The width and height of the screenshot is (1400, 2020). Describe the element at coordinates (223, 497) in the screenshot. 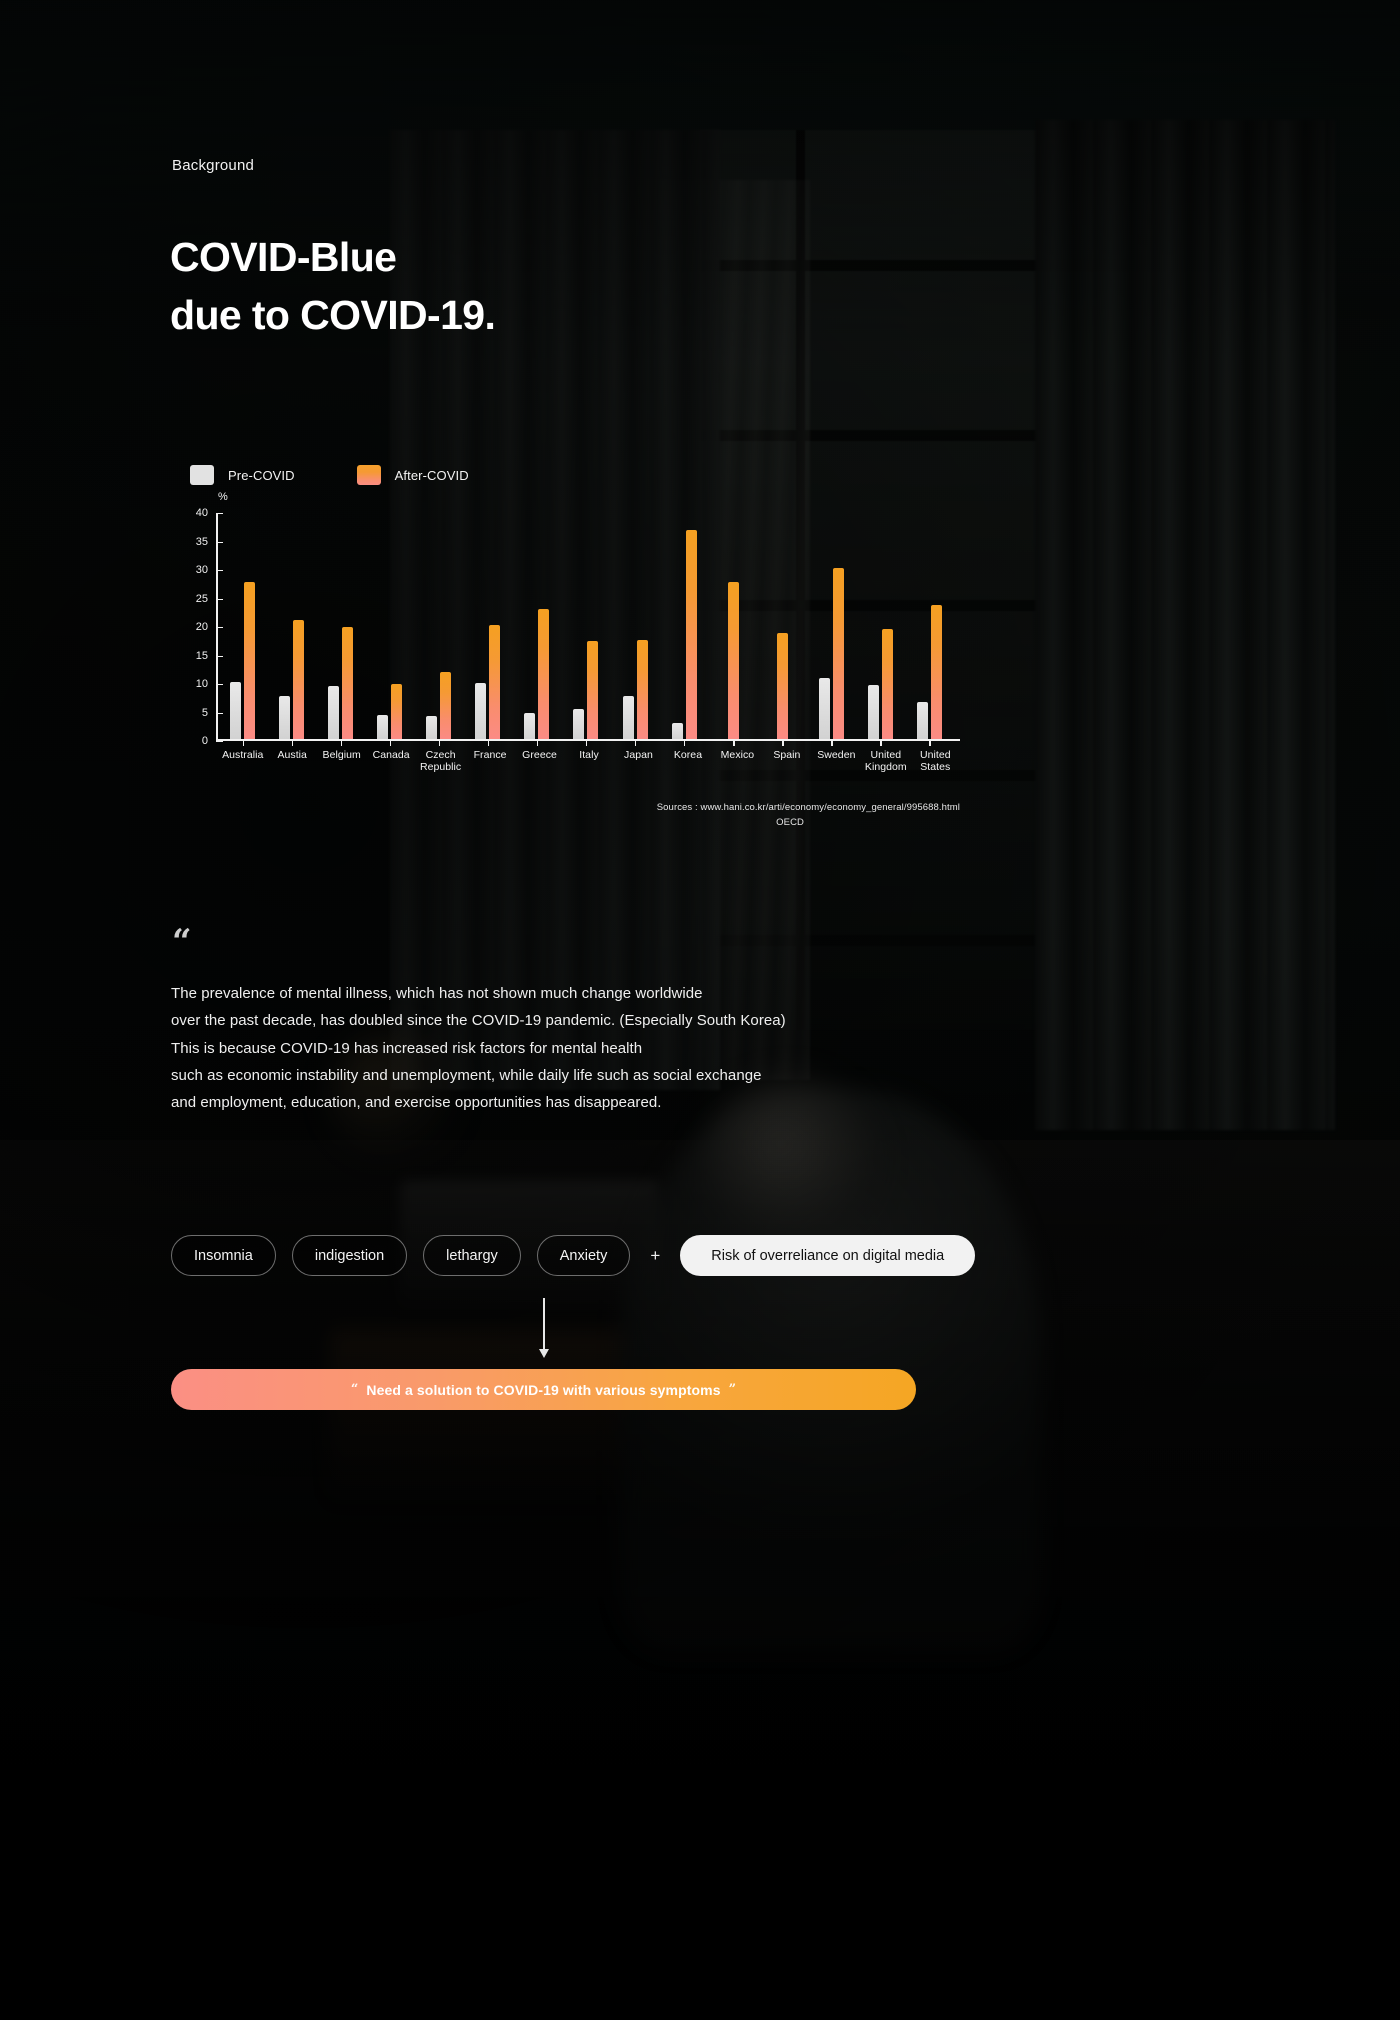

I see `y-axis-unit-label: %` at that location.